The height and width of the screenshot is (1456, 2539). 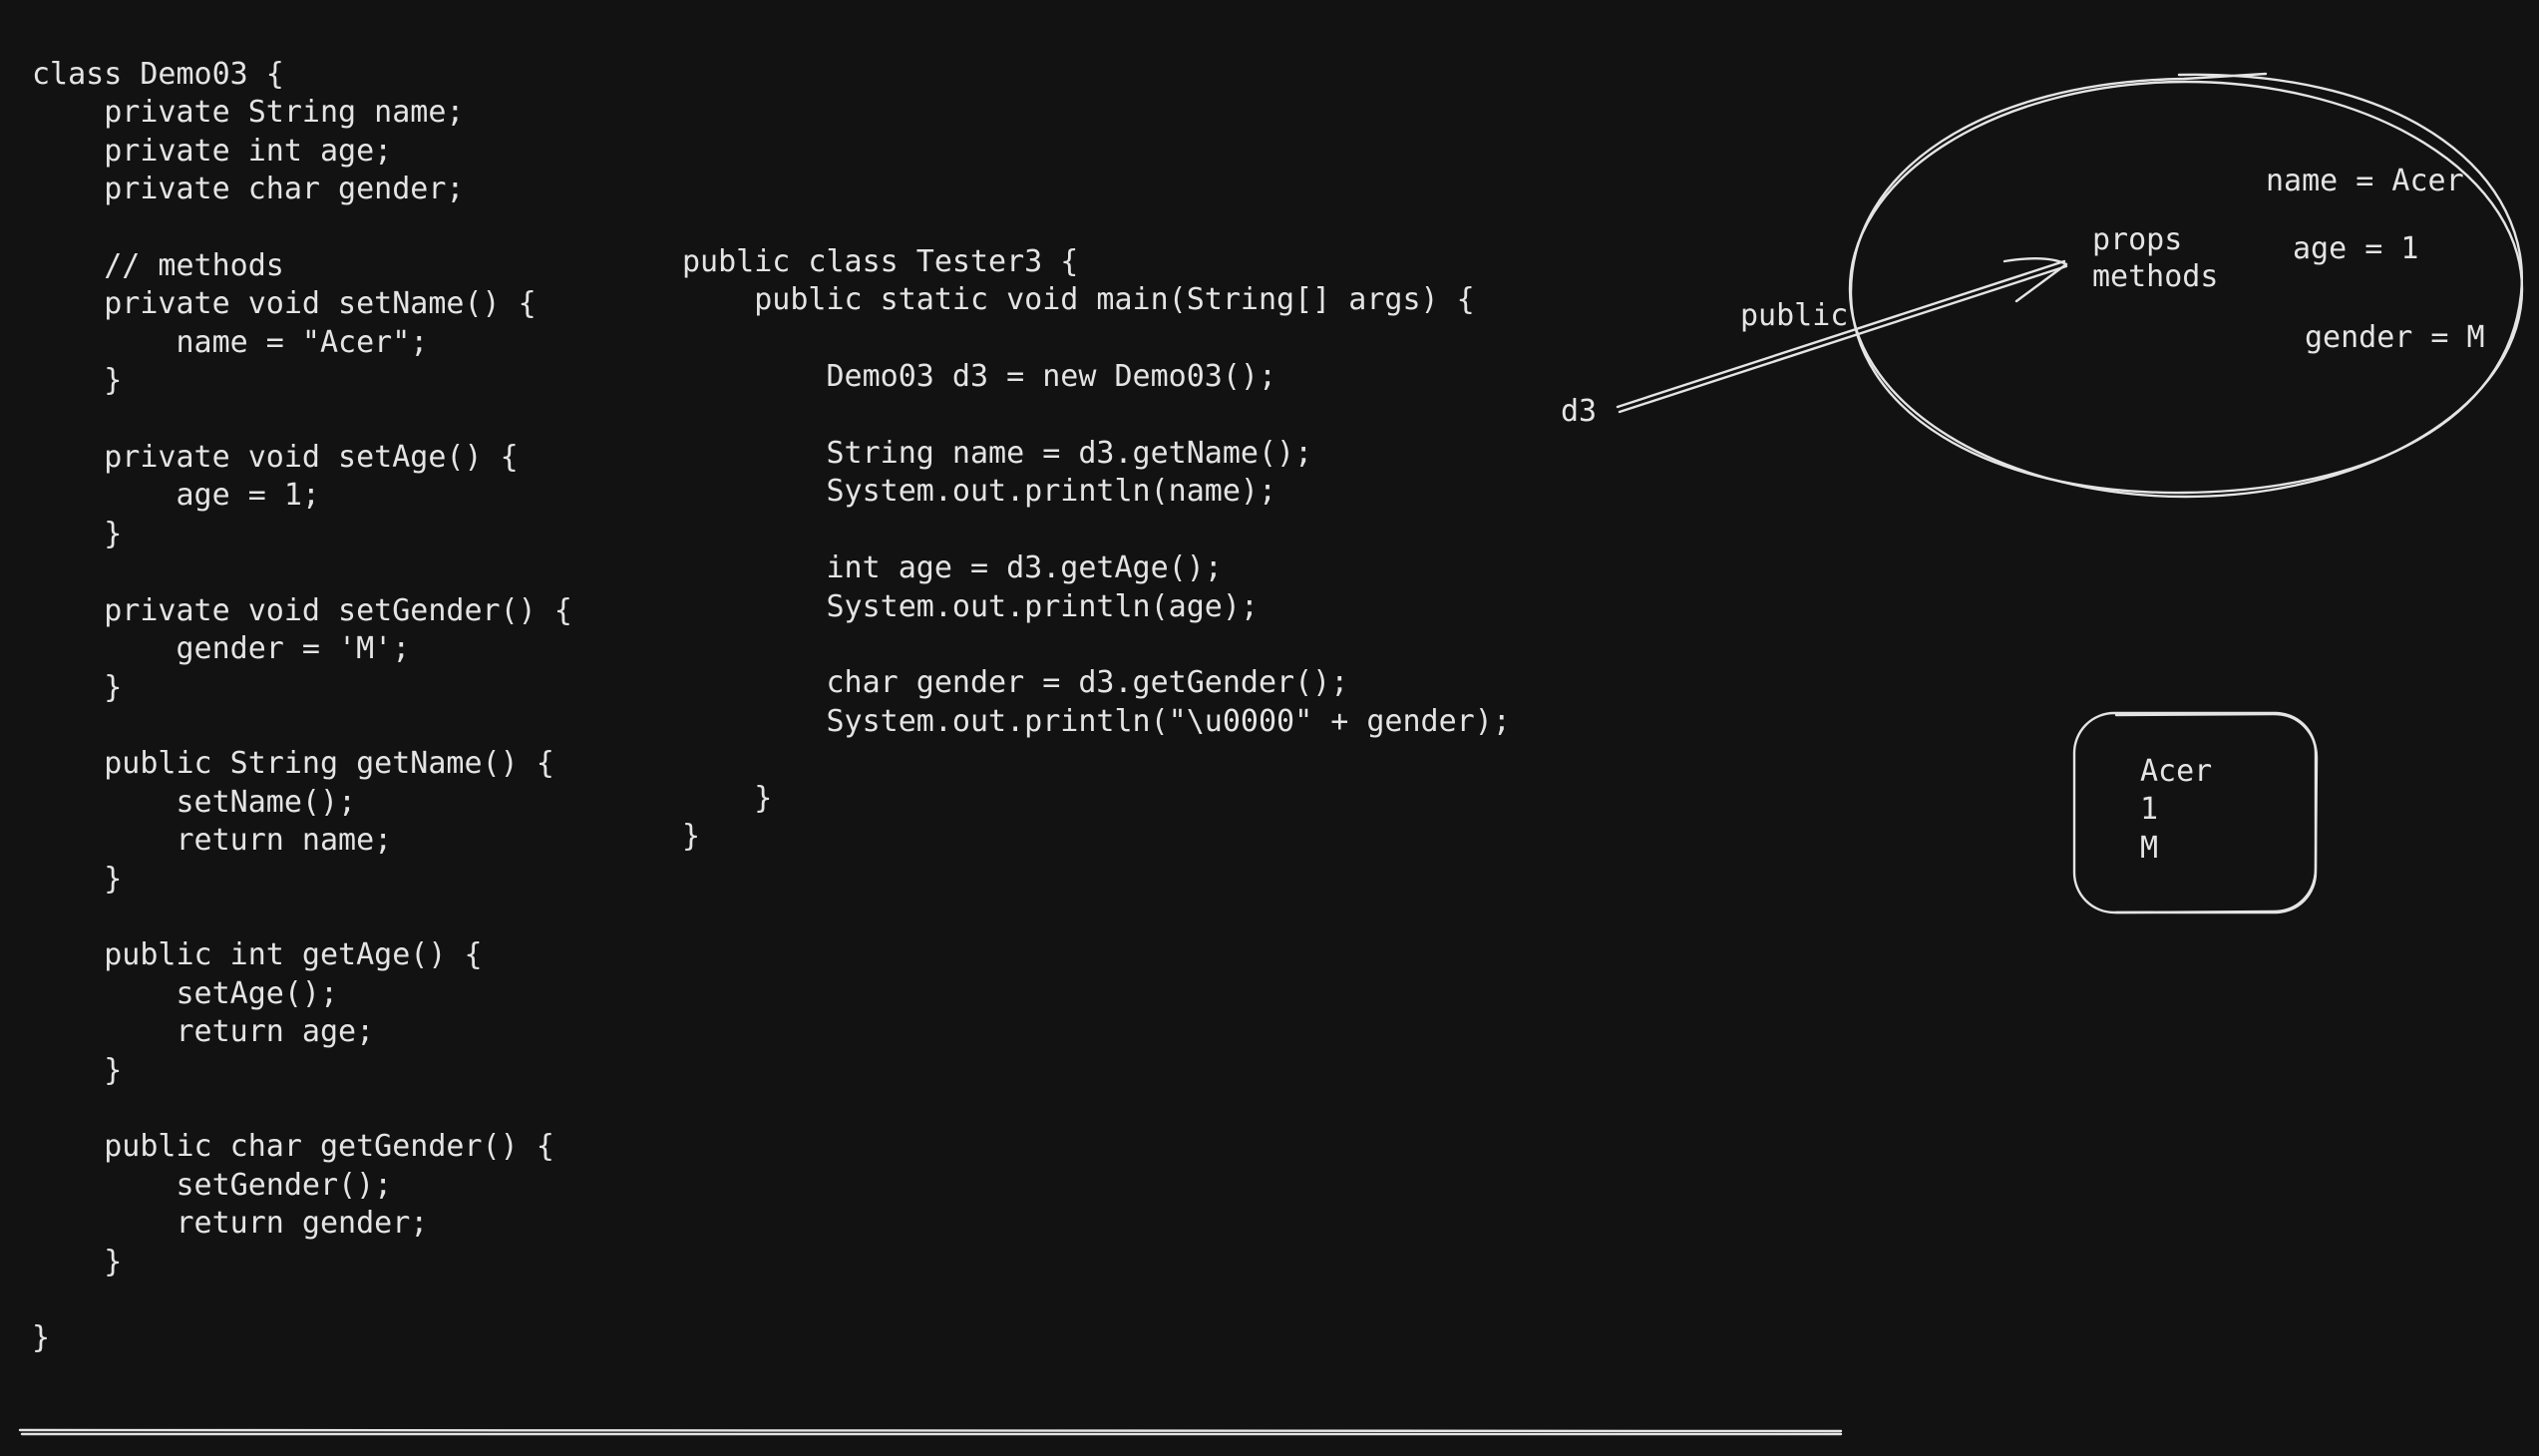 I want to click on demo03-code-line: name = "Acer";, so click(x=230, y=342).